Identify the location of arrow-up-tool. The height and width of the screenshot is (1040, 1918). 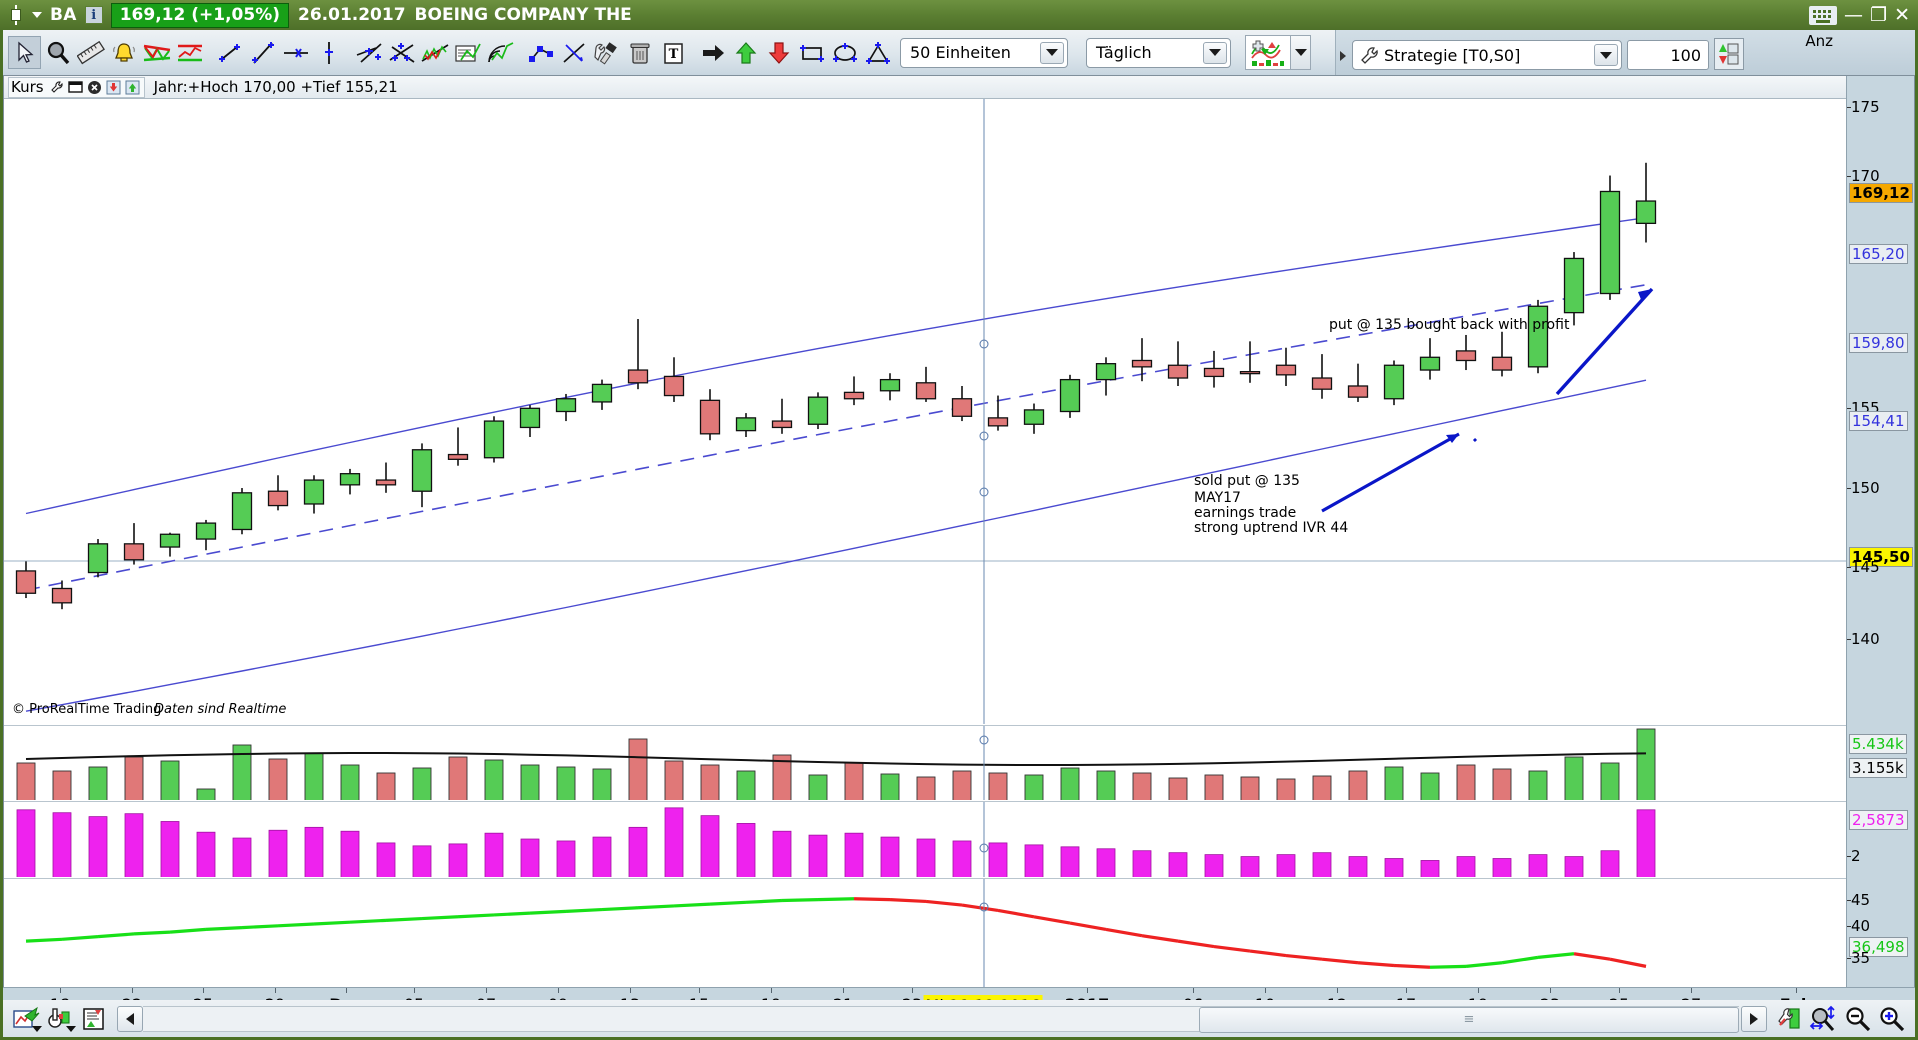
(745, 52).